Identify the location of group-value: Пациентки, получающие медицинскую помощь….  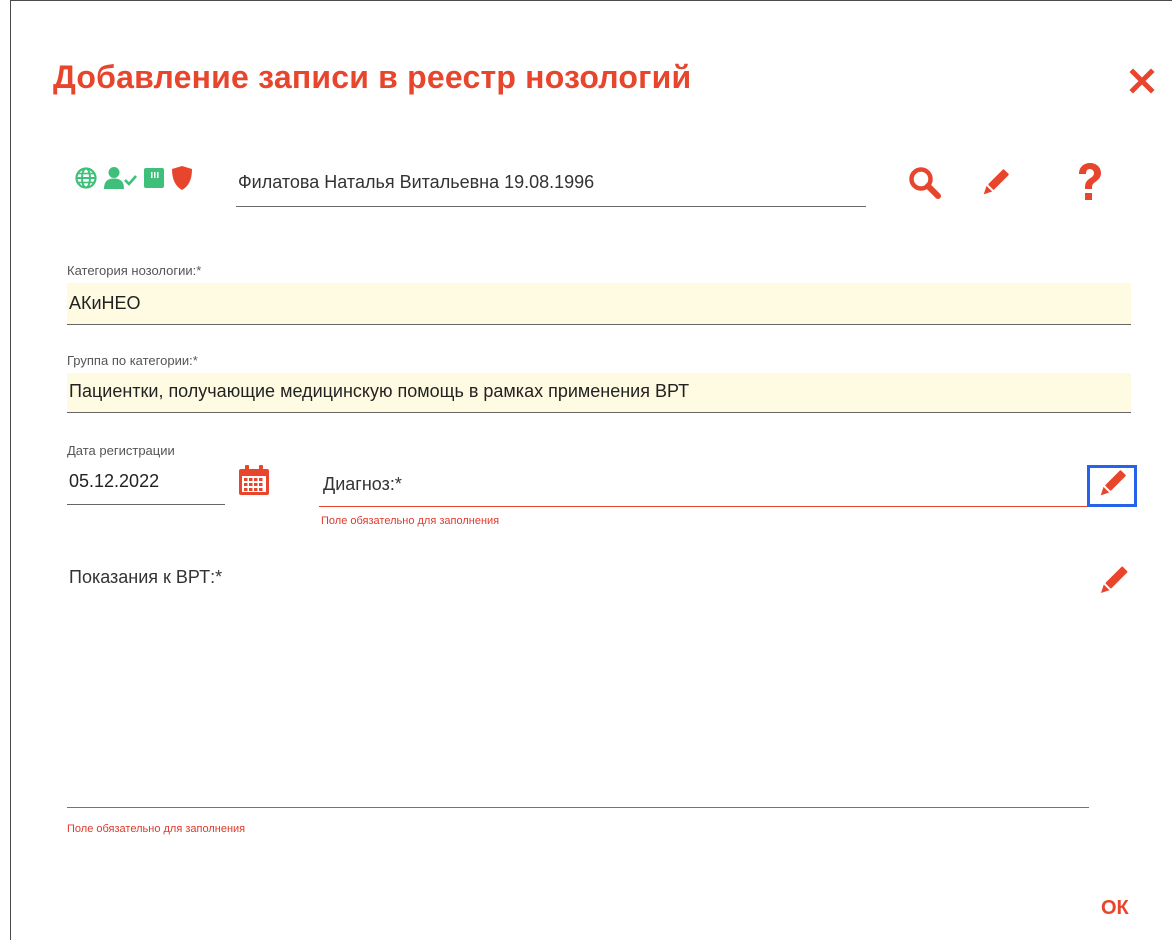
(379, 391).